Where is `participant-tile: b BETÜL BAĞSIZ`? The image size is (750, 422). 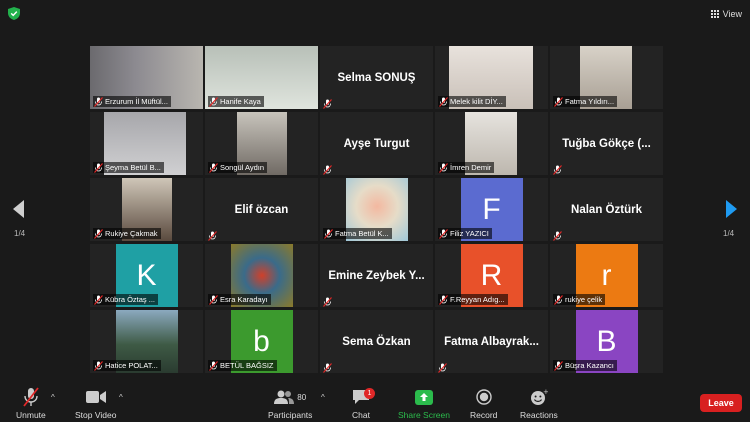
participant-tile: b BETÜL BAĞSIZ is located at coordinates (261, 341).